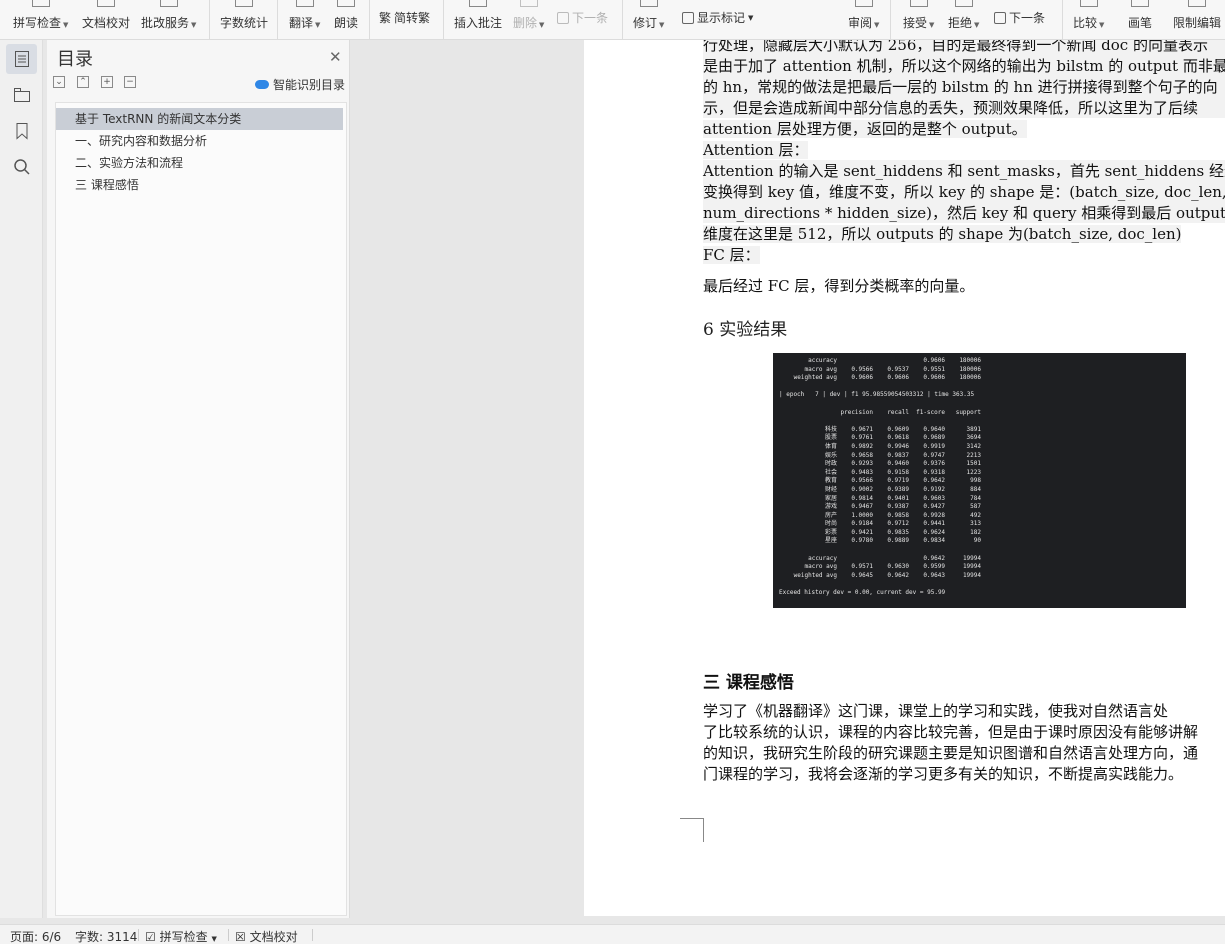  Describe the element at coordinates (963, 3) in the screenshot. I see `reject-icon` at that location.